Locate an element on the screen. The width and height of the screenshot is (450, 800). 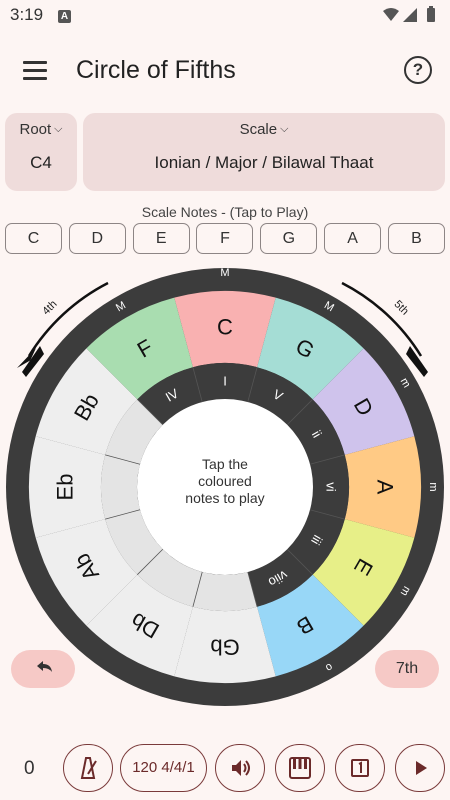
scale-selector: Scale ⌵ Ionian / Major / Bilawal Thaat is located at coordinates (264, 152).